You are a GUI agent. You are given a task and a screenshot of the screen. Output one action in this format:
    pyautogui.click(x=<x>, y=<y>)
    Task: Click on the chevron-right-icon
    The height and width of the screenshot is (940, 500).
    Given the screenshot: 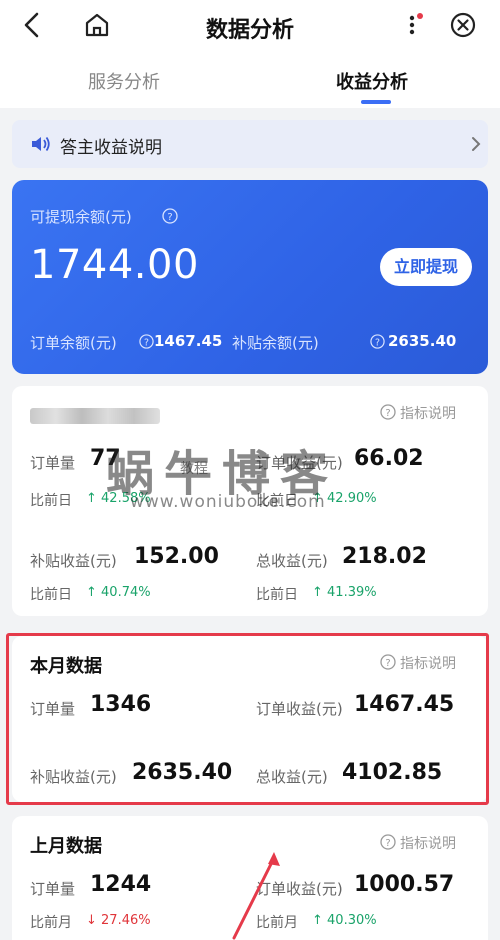 What is the action you would take?
    pyautogui.click(x=476, y=144)
    